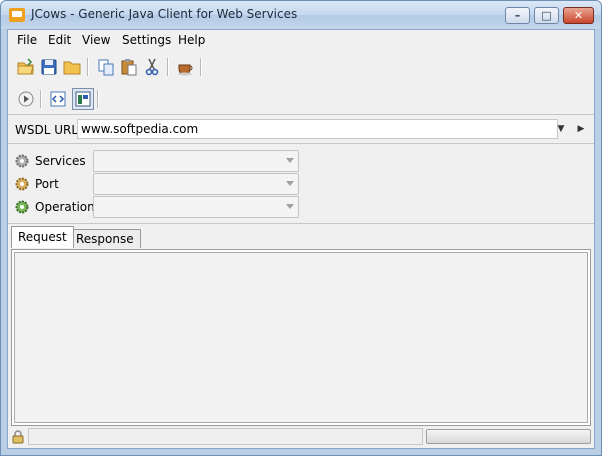  What do you see at coordinates (47, 184) in the screenshot?
I see `port-label: Port` at bounding box center [47, 184].